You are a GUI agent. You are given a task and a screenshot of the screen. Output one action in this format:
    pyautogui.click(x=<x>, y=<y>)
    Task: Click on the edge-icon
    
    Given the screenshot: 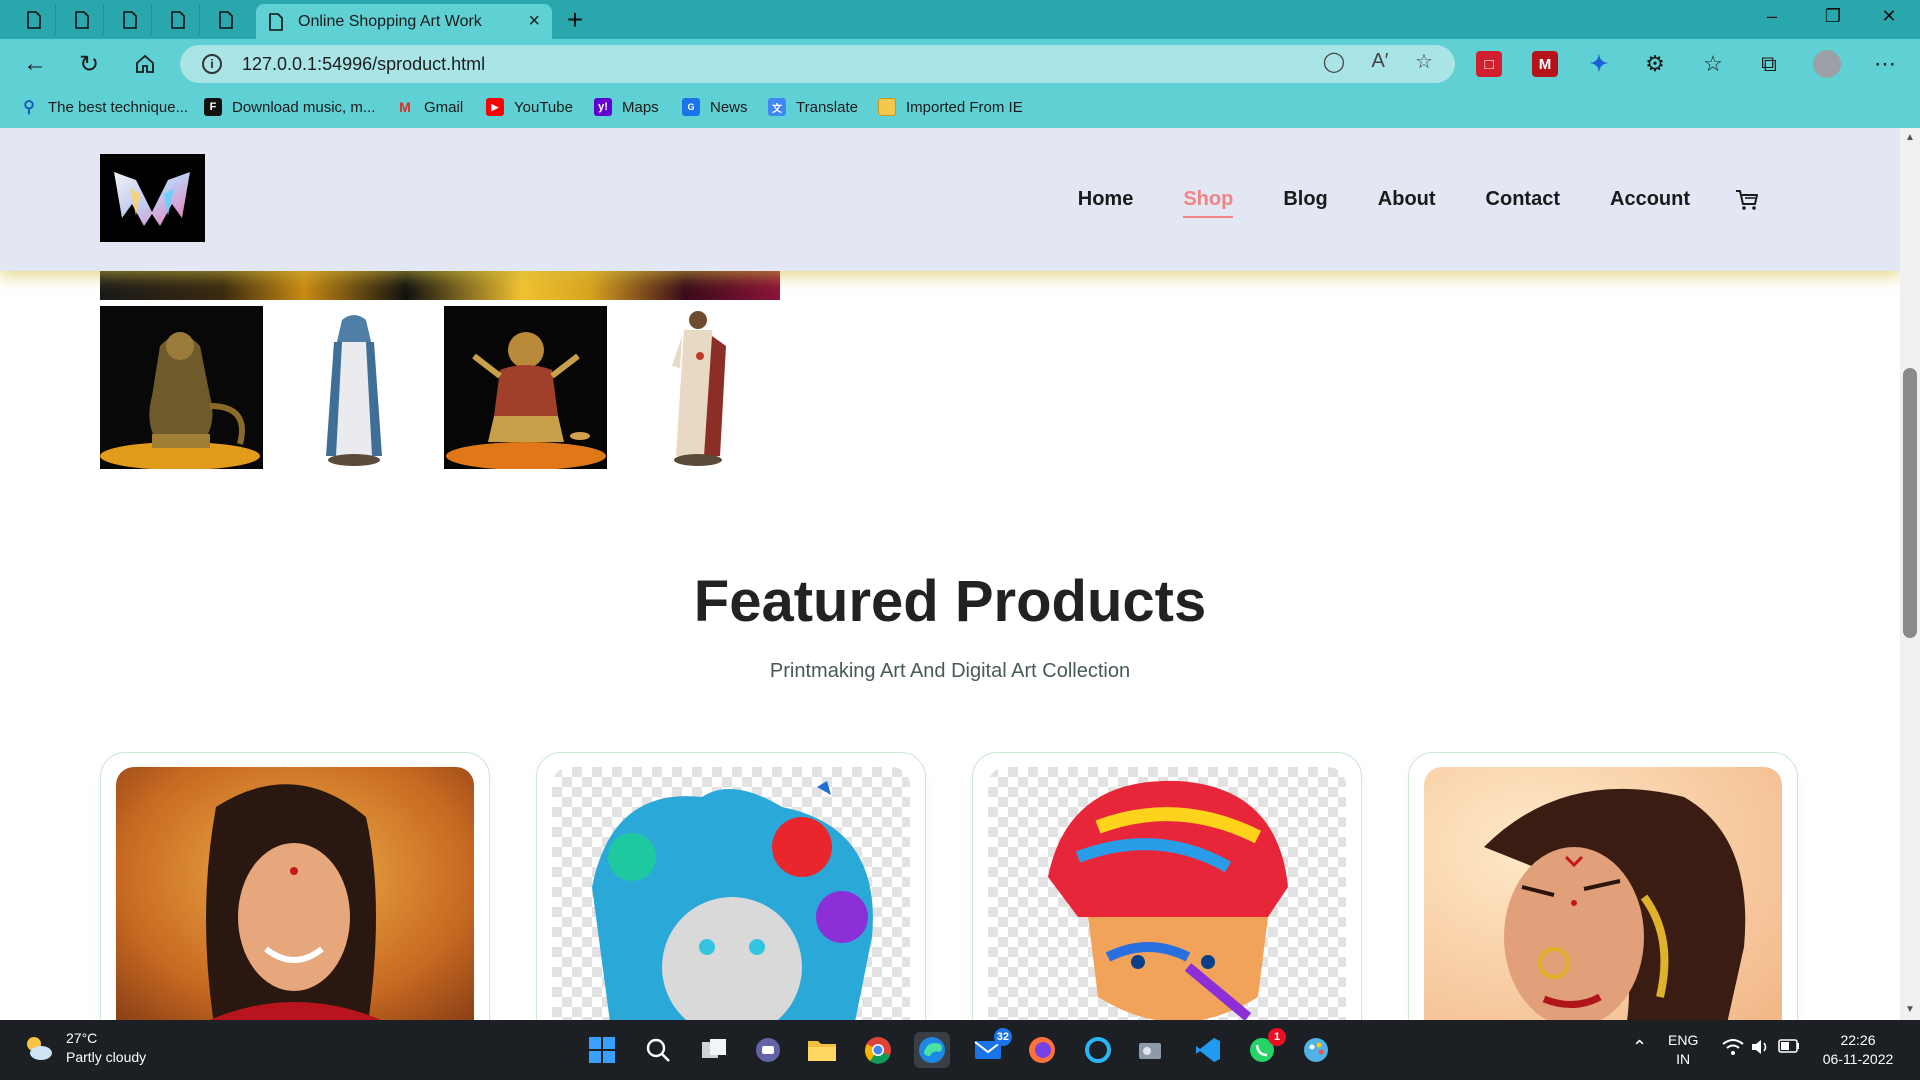 What is the action you would take?
    pyautogui.click(x=932, y=1050)
    